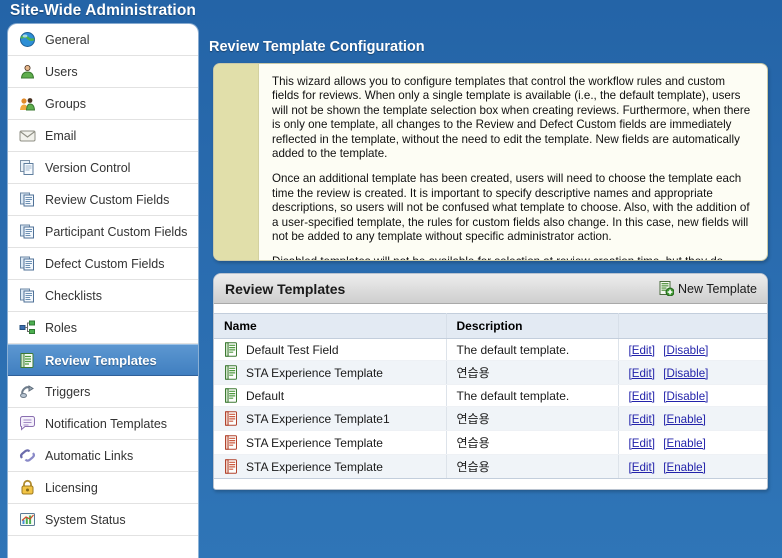 This screenshot has height=558, width=782. Describe the element at coordinates (27, 103) in the screenshot. I see `group-icon` at that location.